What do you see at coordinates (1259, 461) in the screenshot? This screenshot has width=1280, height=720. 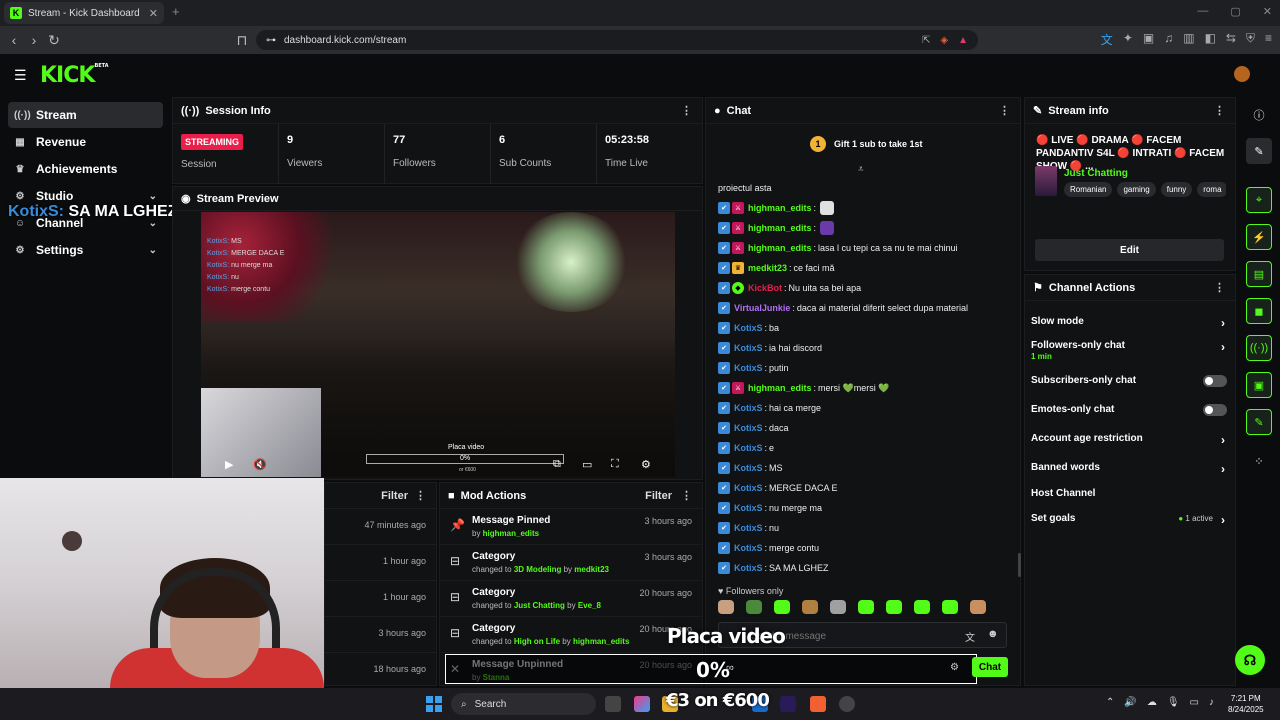 I see `apps-icon: ⁘` at bounding box center [1259, 461].